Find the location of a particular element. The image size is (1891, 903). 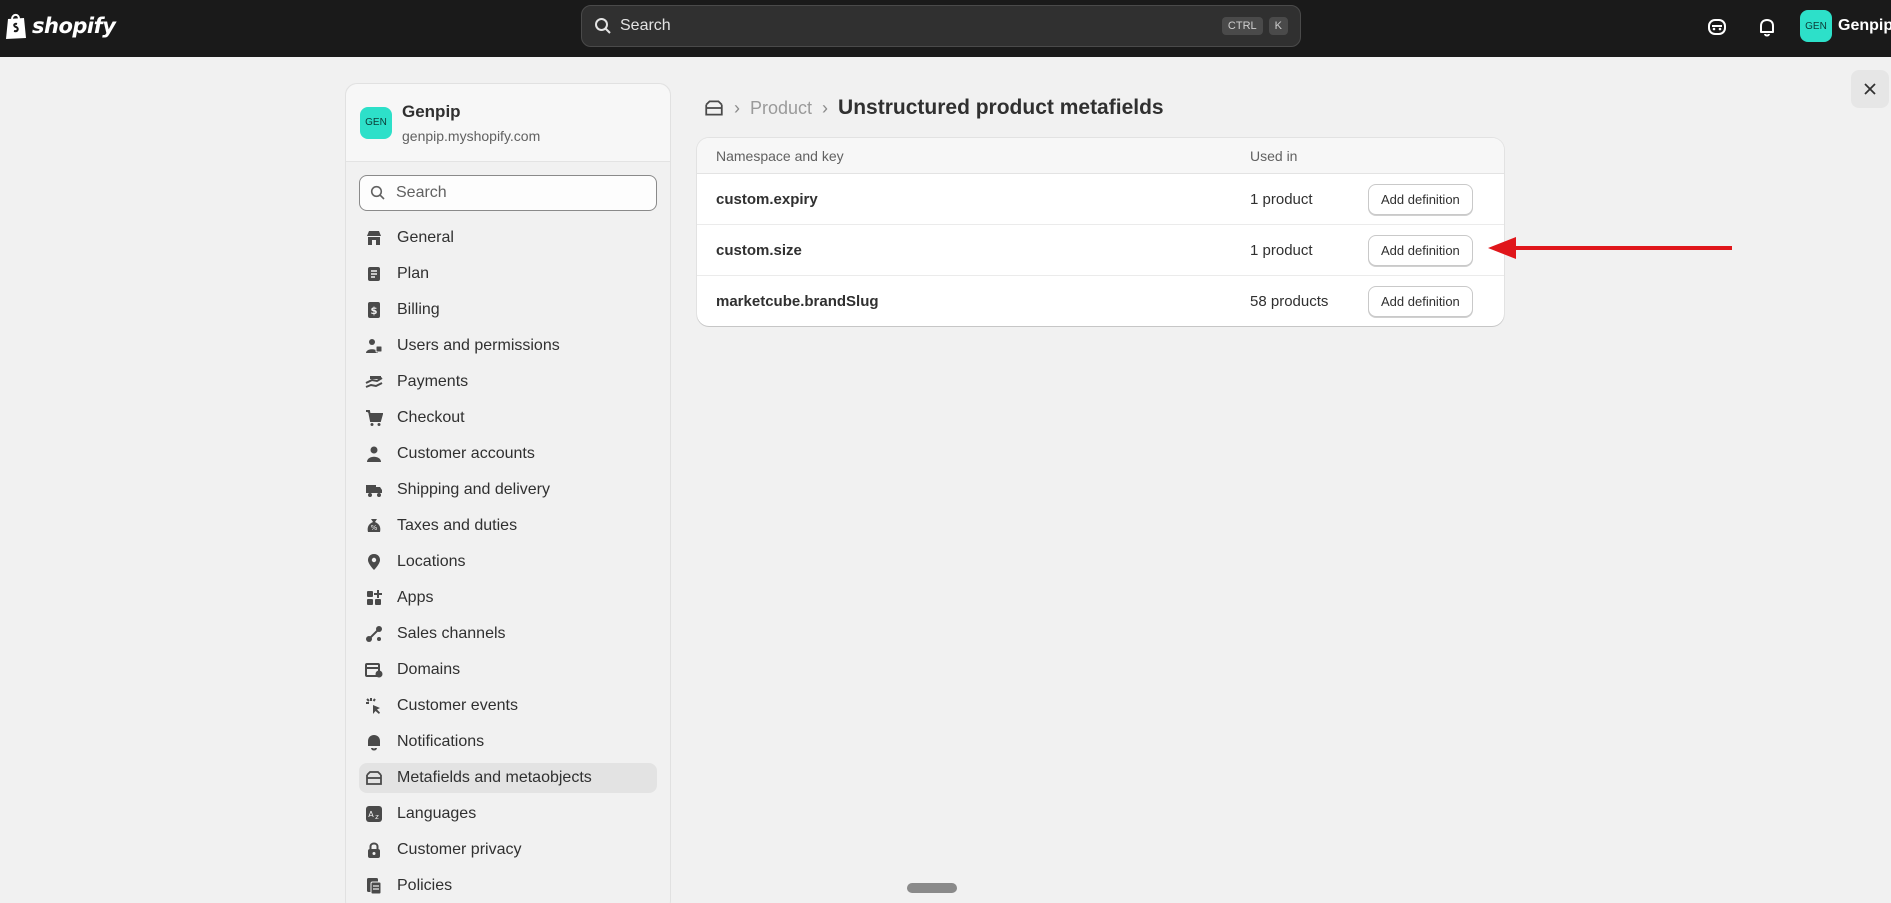

billing-icon: $ is located at coordinates (374, 310).